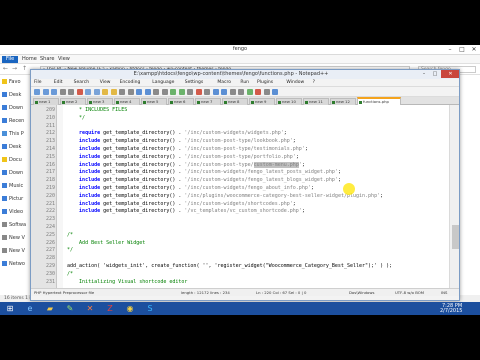 This screenshot has width=480, height=360. Describe the element at coordinates (451, 311) in the screenshot. I see `clock-date: 2/7/2015` at that location.